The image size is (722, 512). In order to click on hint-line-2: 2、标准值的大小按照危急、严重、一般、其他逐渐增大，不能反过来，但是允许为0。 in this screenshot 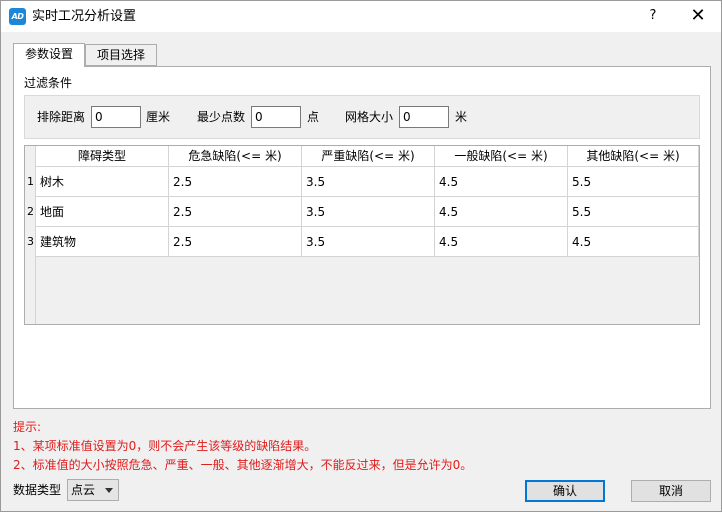, I will do `click(243, 465)`.